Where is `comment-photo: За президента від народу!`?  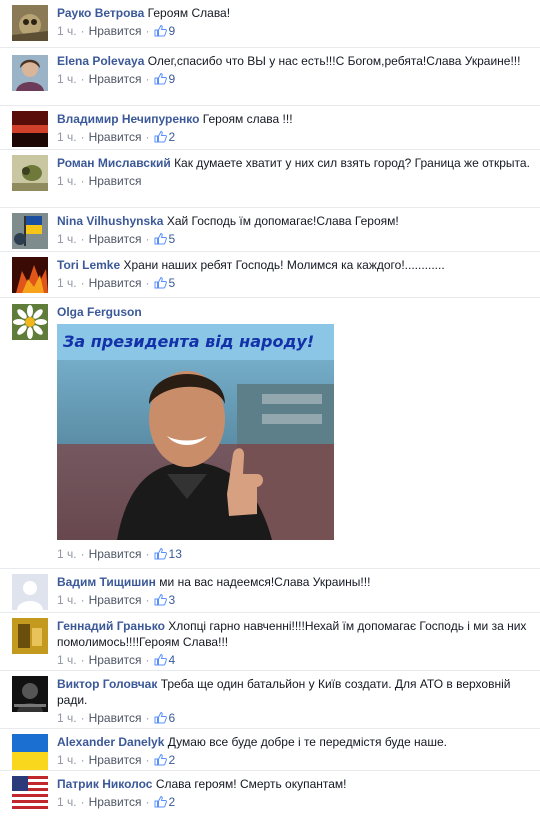 comment-photo: За президента від народу! is located at coordinates (195, 432).